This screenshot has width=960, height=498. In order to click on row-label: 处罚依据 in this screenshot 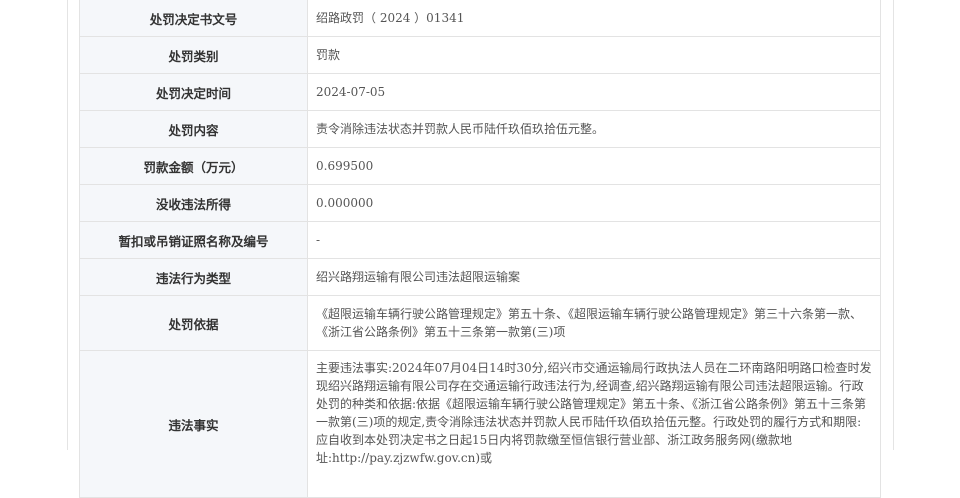, I will do `click(193, 323)`.